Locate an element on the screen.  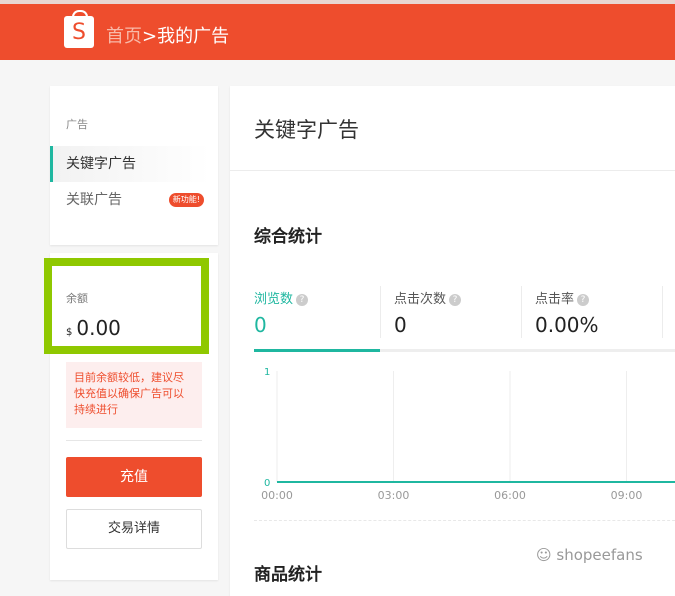
x-tick-label: 09:00 is located at coordinates (627, 495).